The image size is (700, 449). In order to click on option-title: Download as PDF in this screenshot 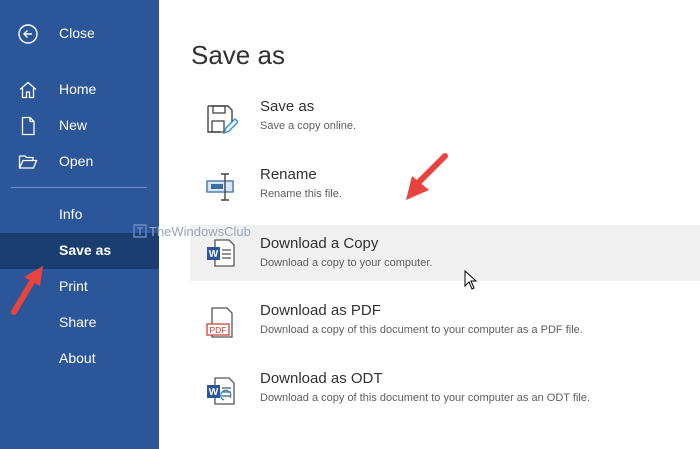, I will do `click(320, 310)`.